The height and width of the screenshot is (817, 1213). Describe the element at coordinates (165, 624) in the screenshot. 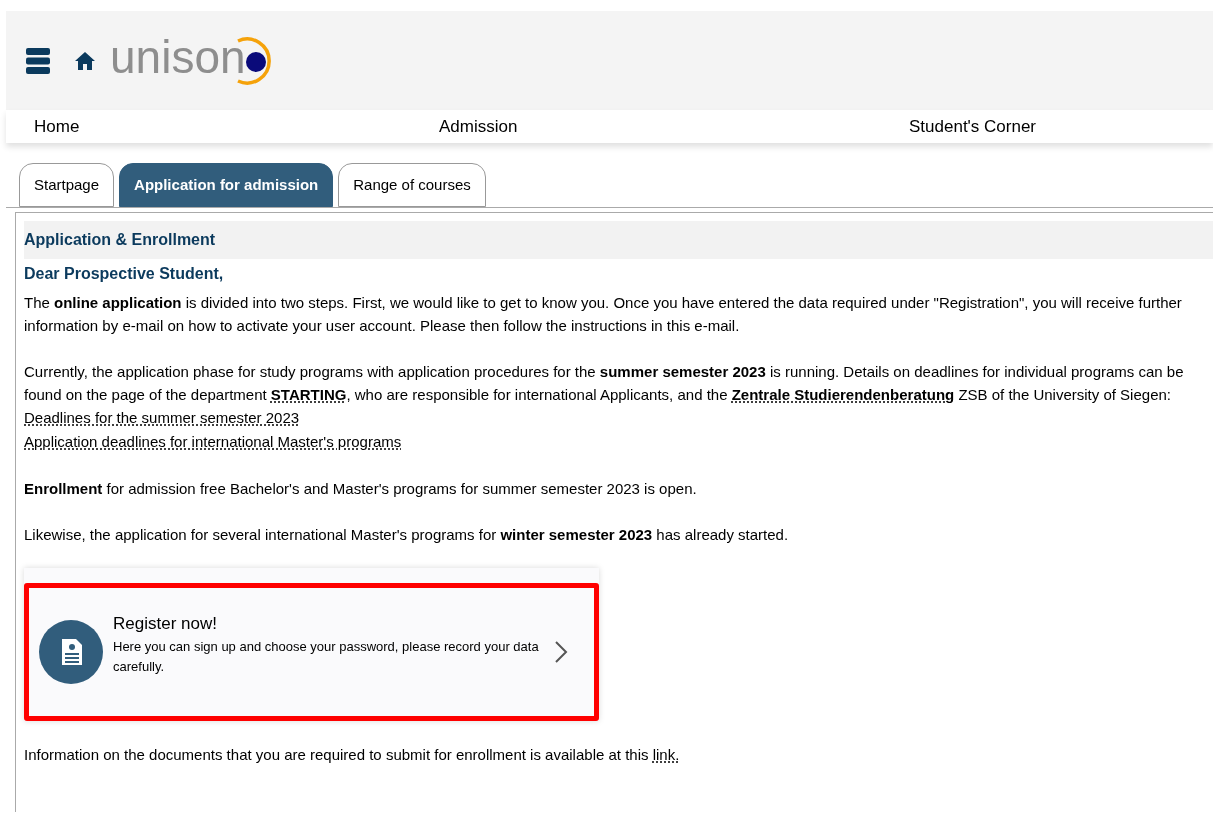

I see `register-title: Register now!` at that location.